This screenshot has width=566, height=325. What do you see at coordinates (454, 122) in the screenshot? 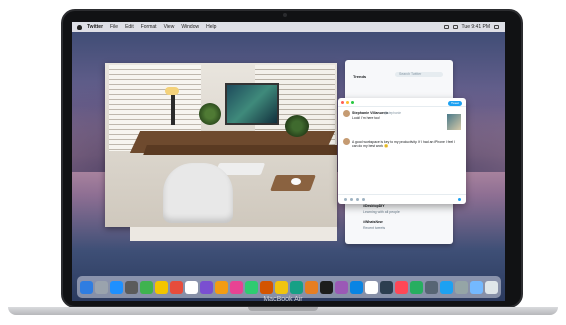
I see `tweet-image` at bounding box center [454, 122].